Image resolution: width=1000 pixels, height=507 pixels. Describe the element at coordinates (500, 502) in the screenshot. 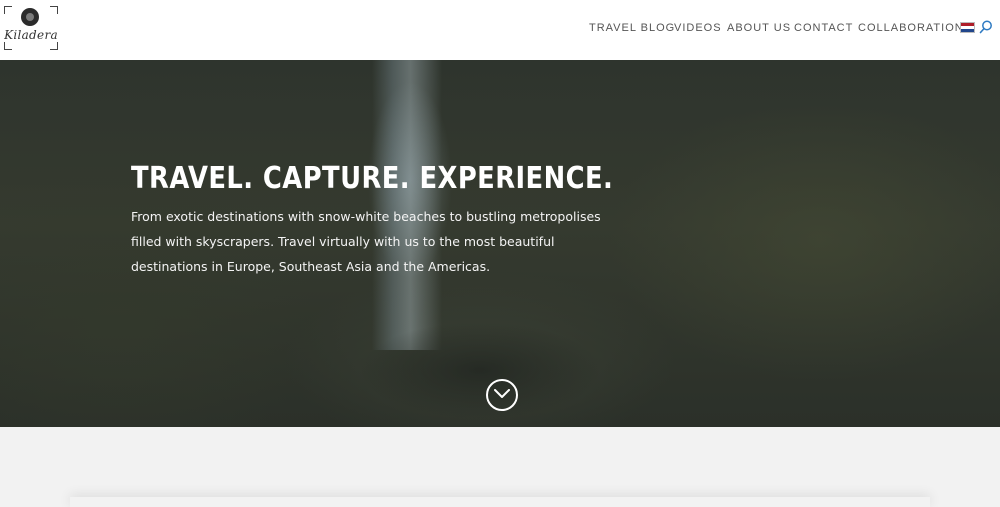

I see `content-card-top` at that location.